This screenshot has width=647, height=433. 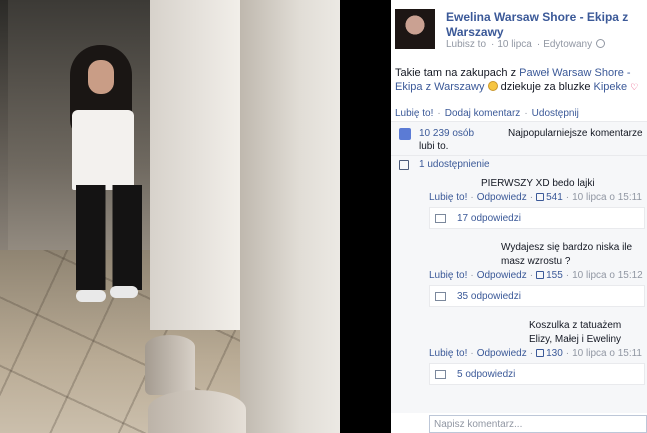 I want to click on share-icon, so click(x=404, y=165).